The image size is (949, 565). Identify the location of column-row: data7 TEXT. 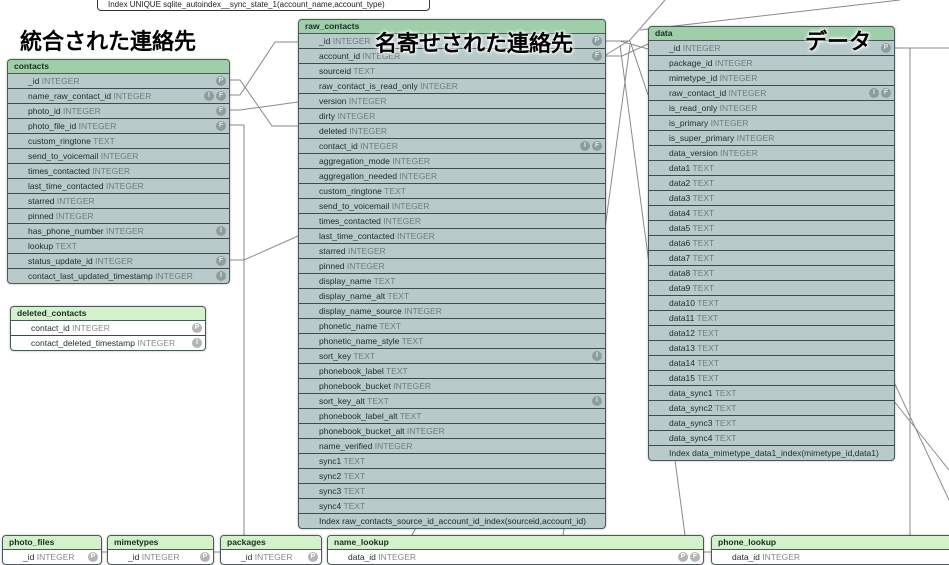
(771, 258).